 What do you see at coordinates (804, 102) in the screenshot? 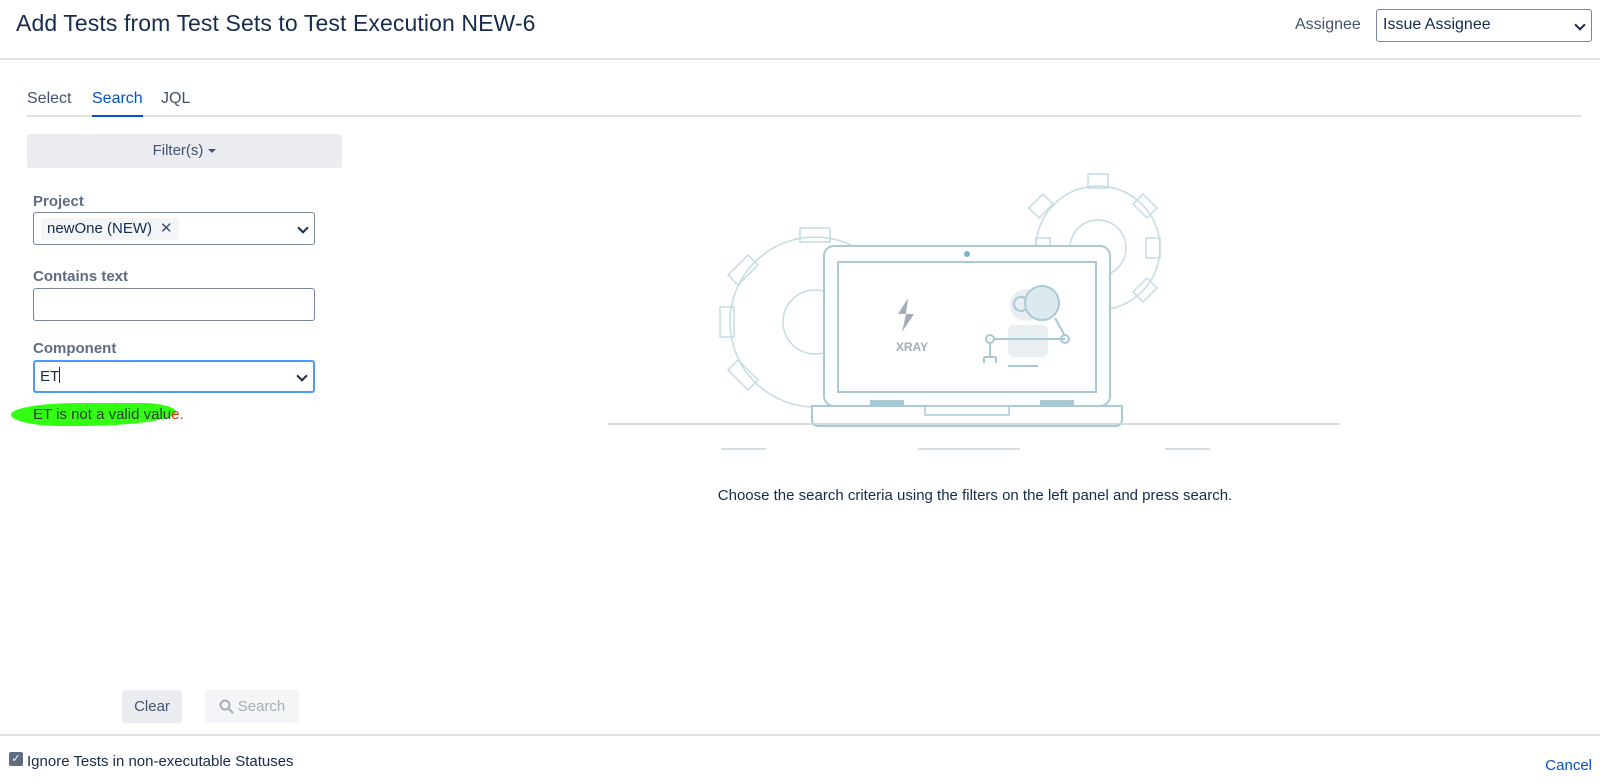
I see `tab-bar: Select Search JQL` at bounding box center [804, 102].